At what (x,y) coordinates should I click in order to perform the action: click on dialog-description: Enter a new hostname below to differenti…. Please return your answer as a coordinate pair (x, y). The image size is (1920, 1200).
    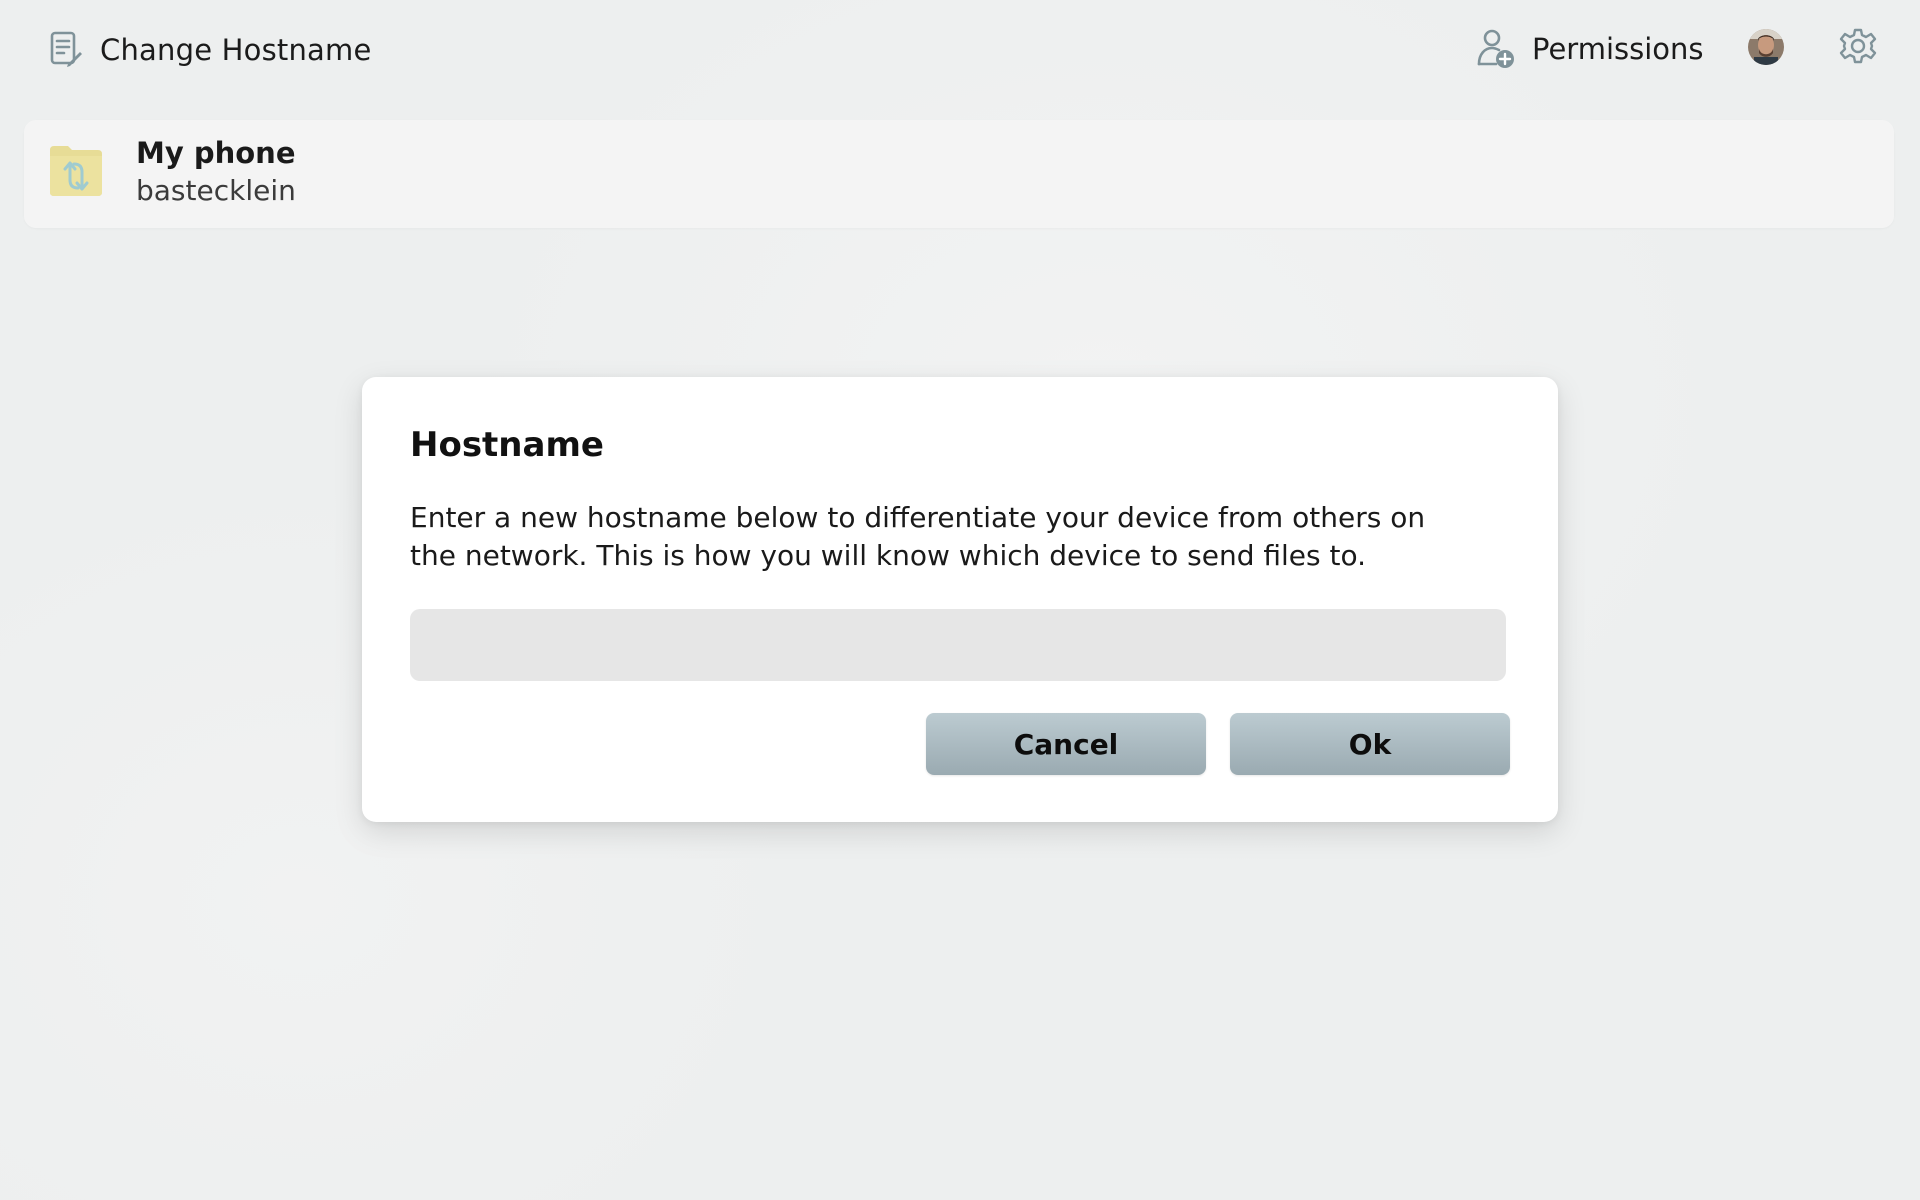
    Looking at the image, I should click on (918, 536).